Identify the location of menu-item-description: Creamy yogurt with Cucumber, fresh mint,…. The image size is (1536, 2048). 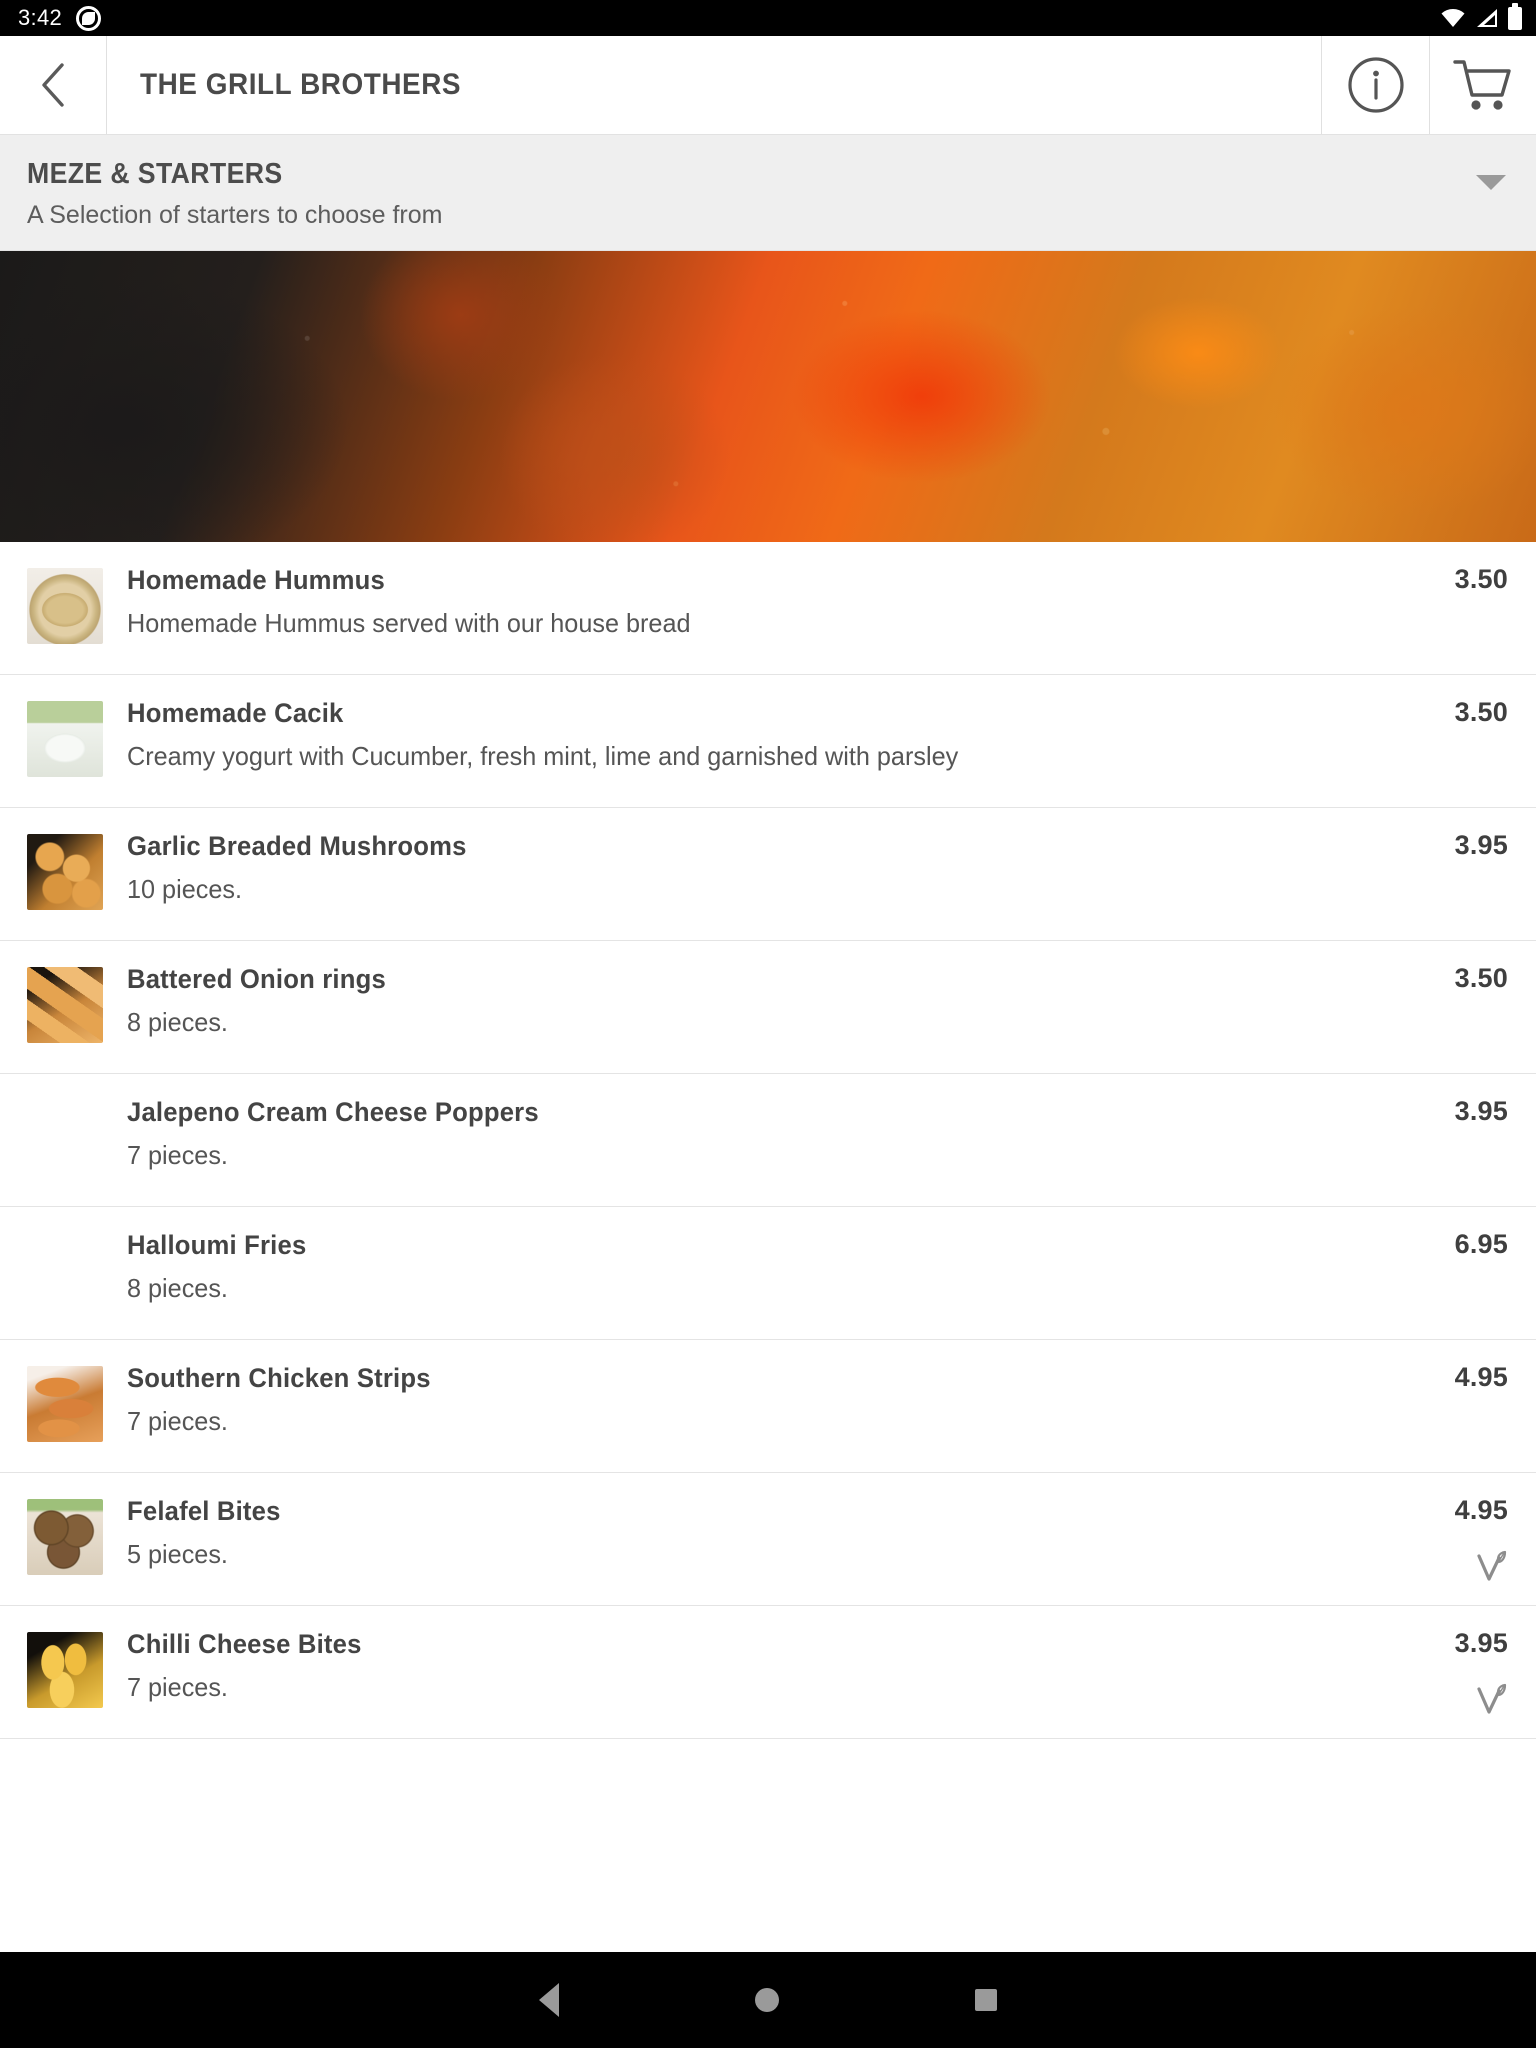
(543, 756).